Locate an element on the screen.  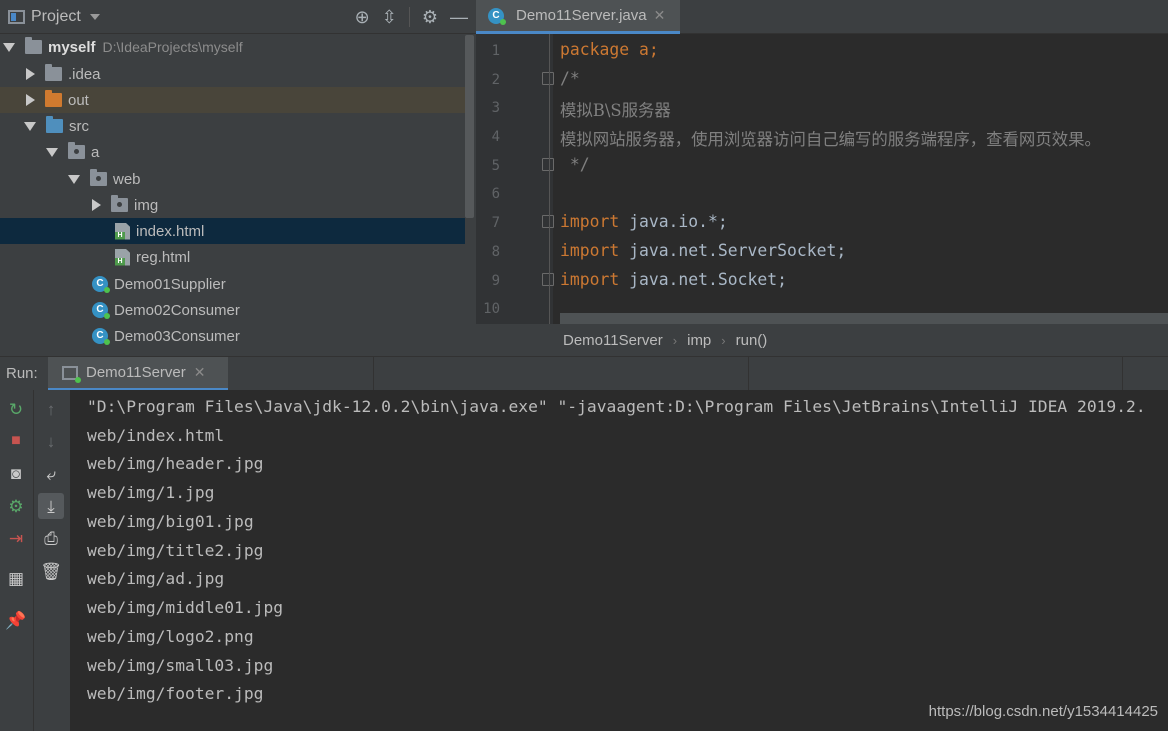
tree-item-label: Demo03Consumer is located at coordinates (177, 336).